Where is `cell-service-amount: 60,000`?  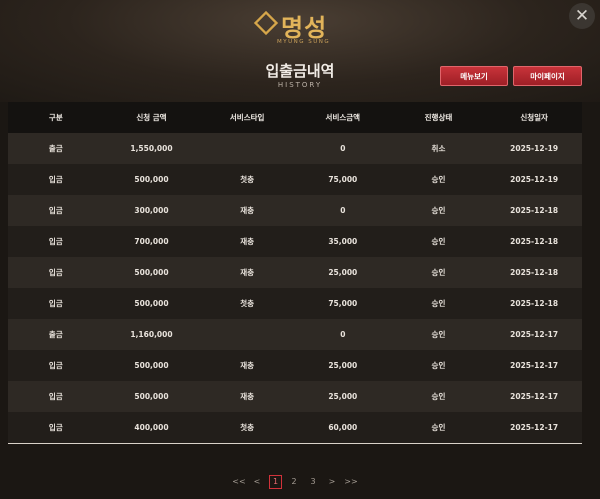 cell-service-amount: 60,000 is located at coordinates (342, 428).